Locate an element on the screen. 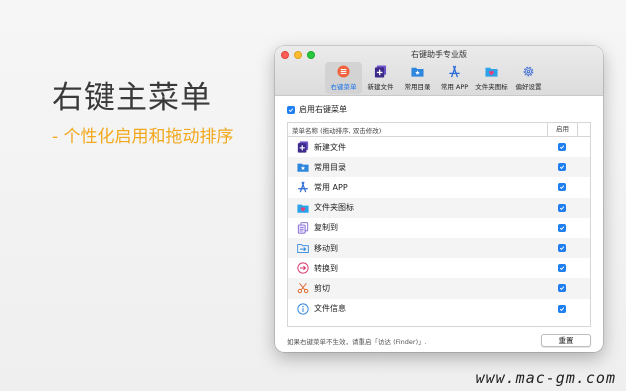  tab-label: 文件夹图标 is located at coordinates (491, 87).